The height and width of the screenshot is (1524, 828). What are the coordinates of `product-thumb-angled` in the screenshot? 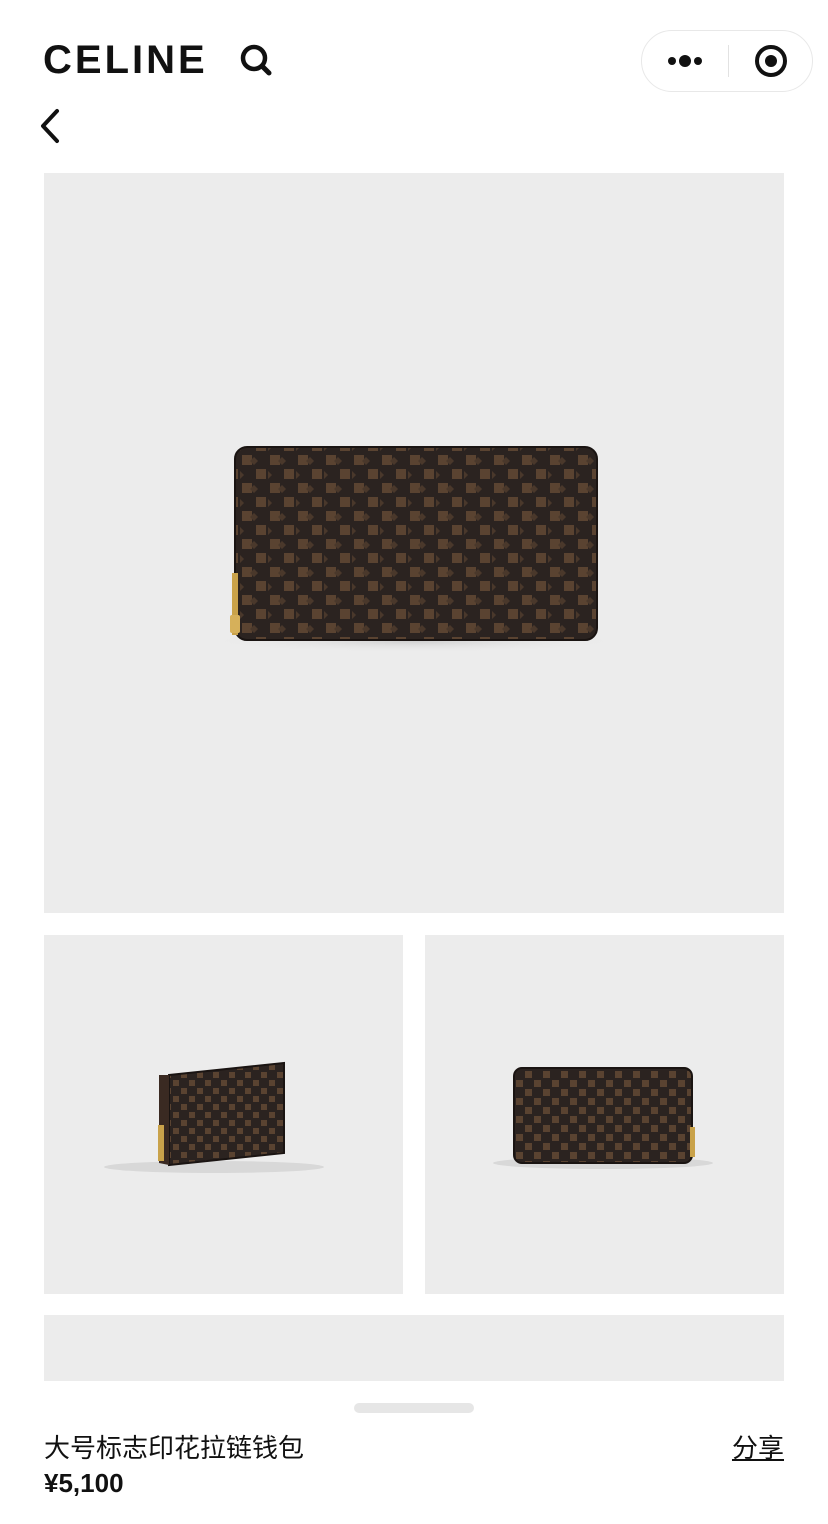 It's located at (223, 1114).